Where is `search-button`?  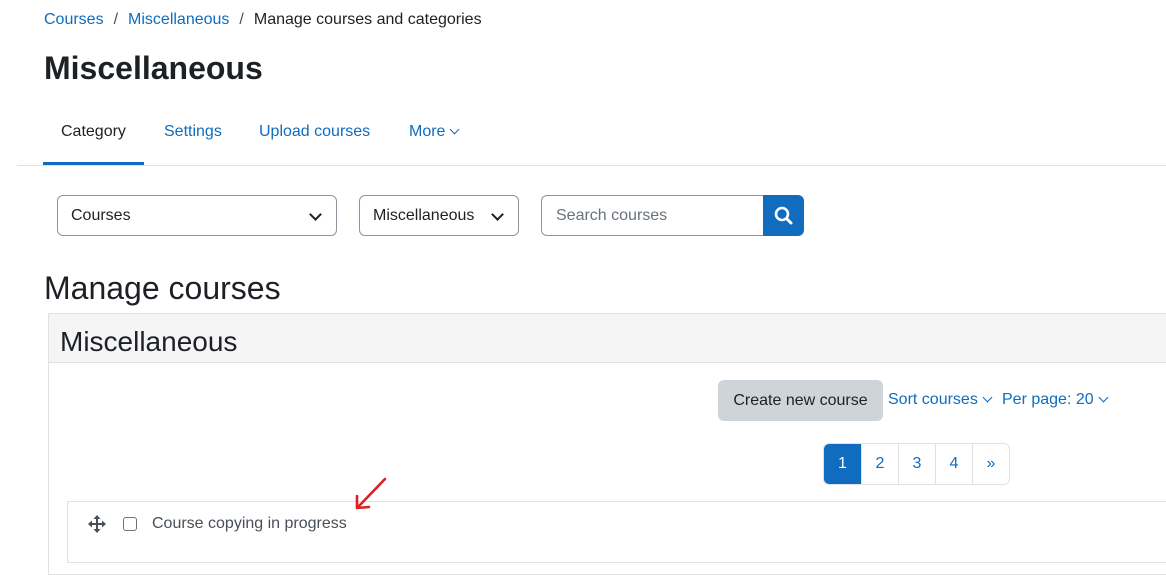
search-button is located at coordinates (783, 215).